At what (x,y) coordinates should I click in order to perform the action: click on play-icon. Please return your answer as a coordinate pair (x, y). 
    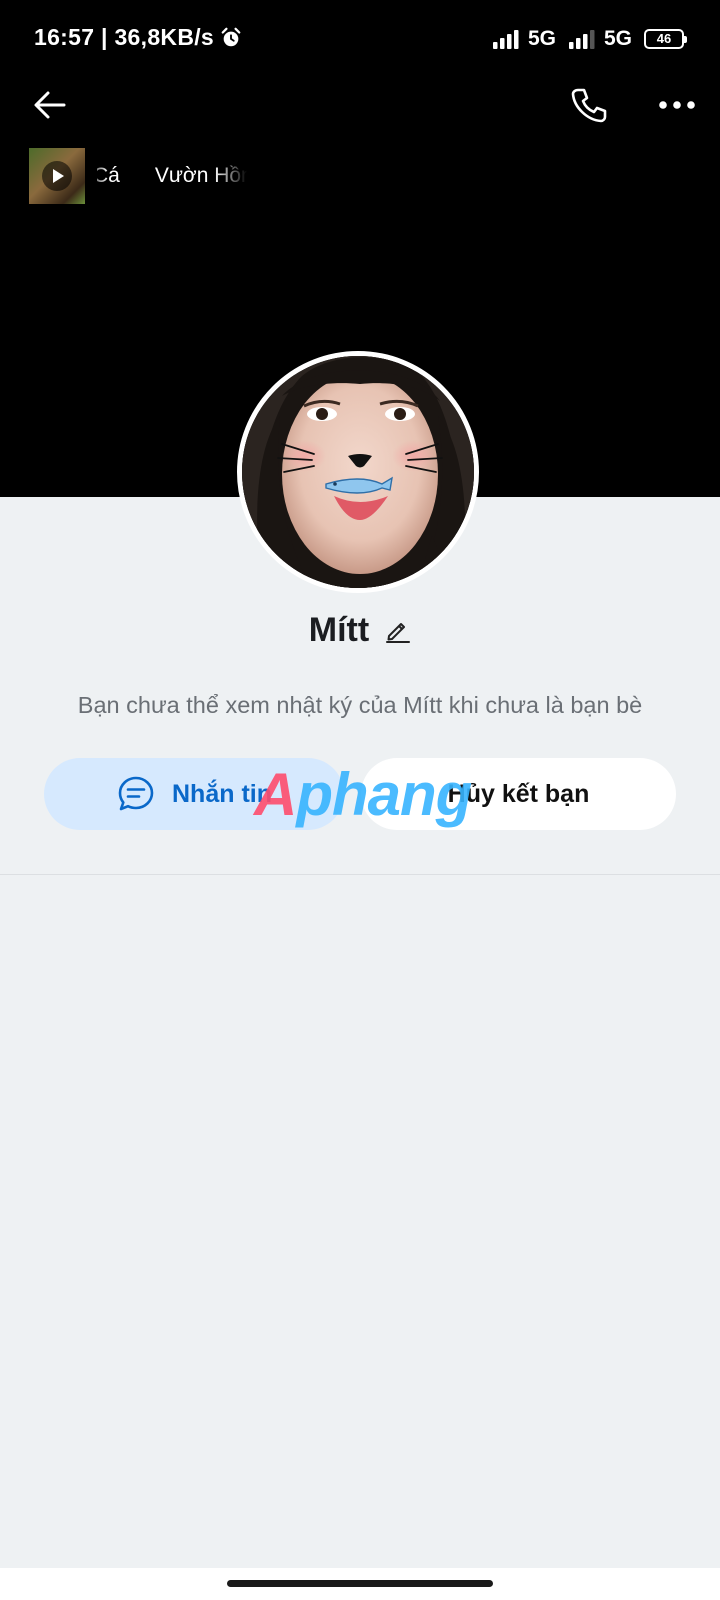
    Looking at the image, I should click on (57, 176).